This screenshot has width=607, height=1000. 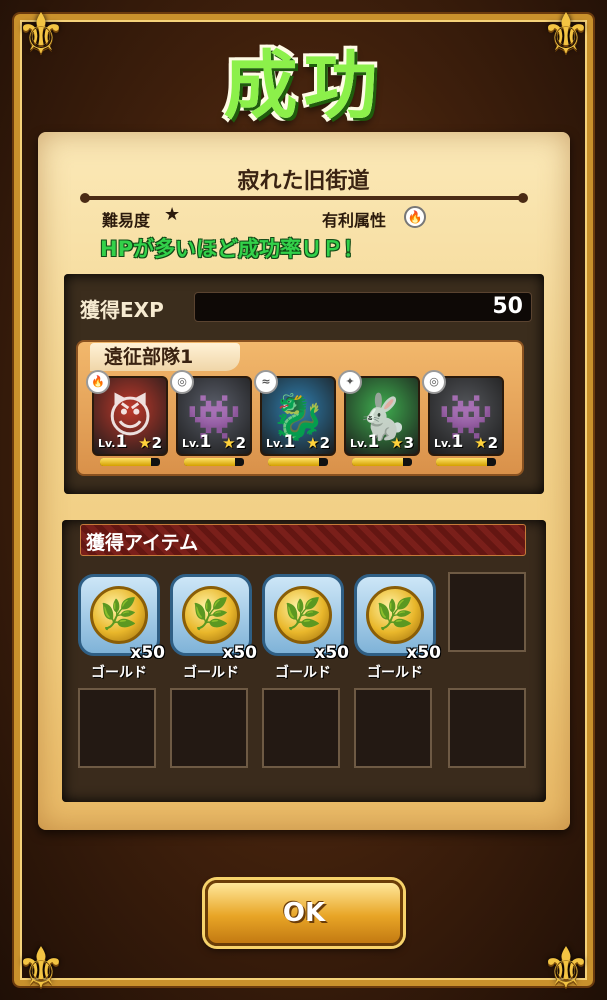 I want to click on party-unit: 😈 Lv.1 ★2 🔥, so click(x=127, y=419).